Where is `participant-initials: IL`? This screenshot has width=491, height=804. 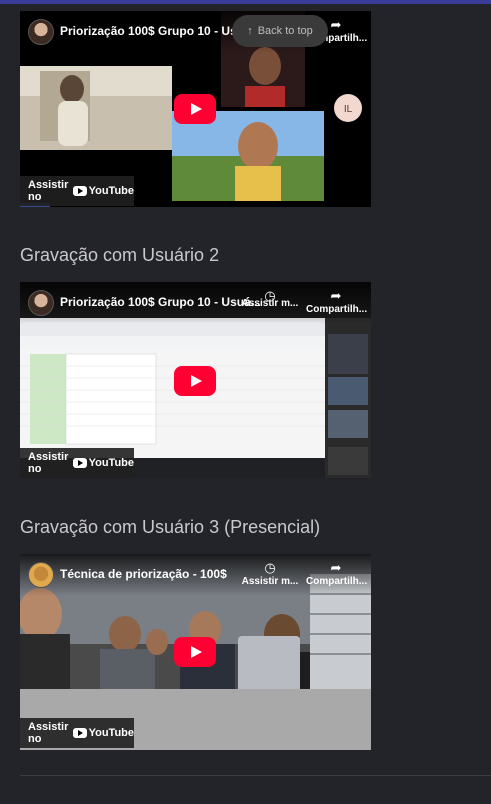
participant-initials: IL is located at coordinates (348, 109).